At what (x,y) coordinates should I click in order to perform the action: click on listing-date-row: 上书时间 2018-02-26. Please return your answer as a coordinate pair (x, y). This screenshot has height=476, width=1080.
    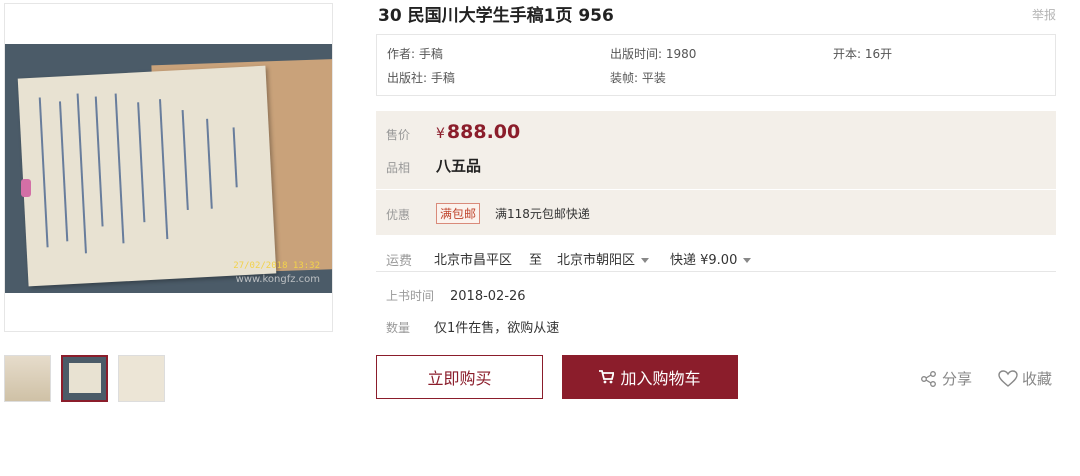
    Looking at the image, I should click on (451, 295).